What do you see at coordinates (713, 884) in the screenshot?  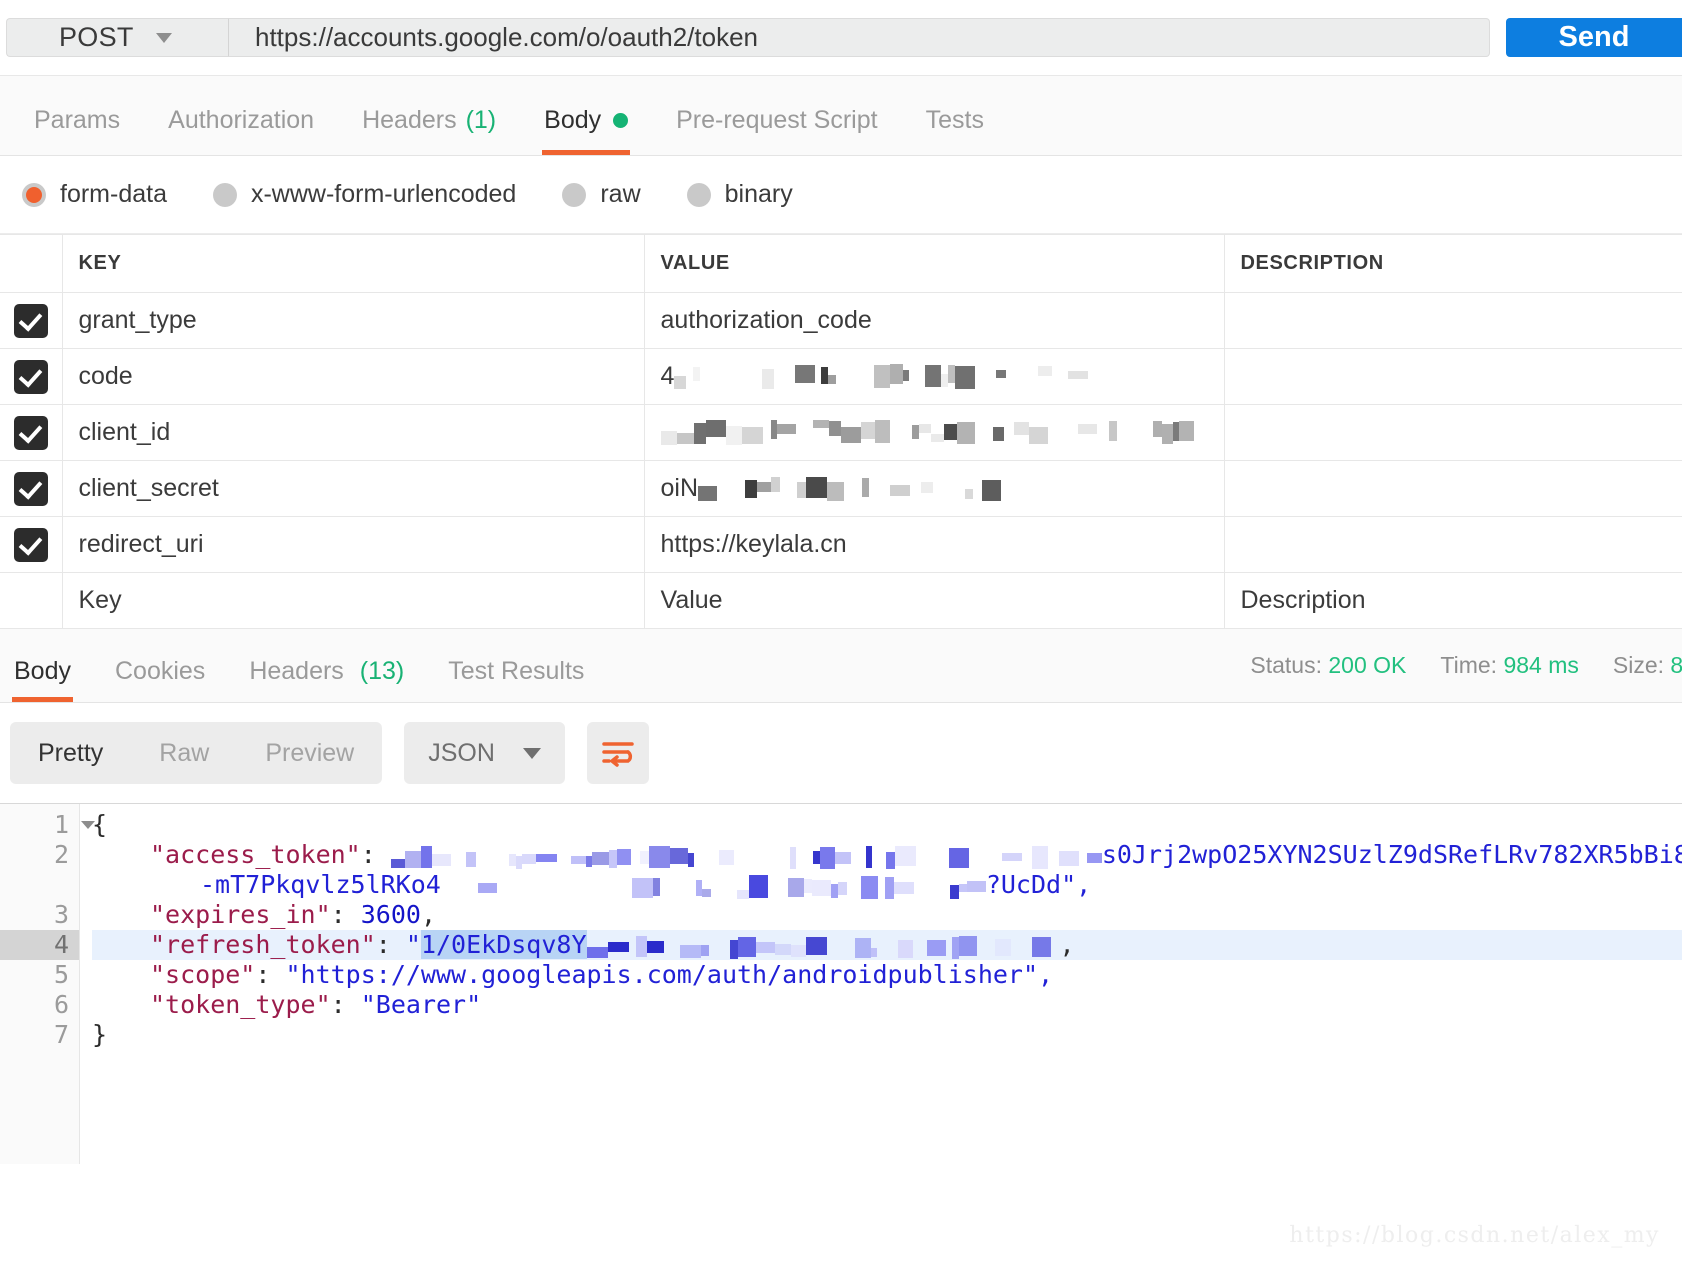 I see `redacted-token-mosaic` at bounding box center [713, 884].